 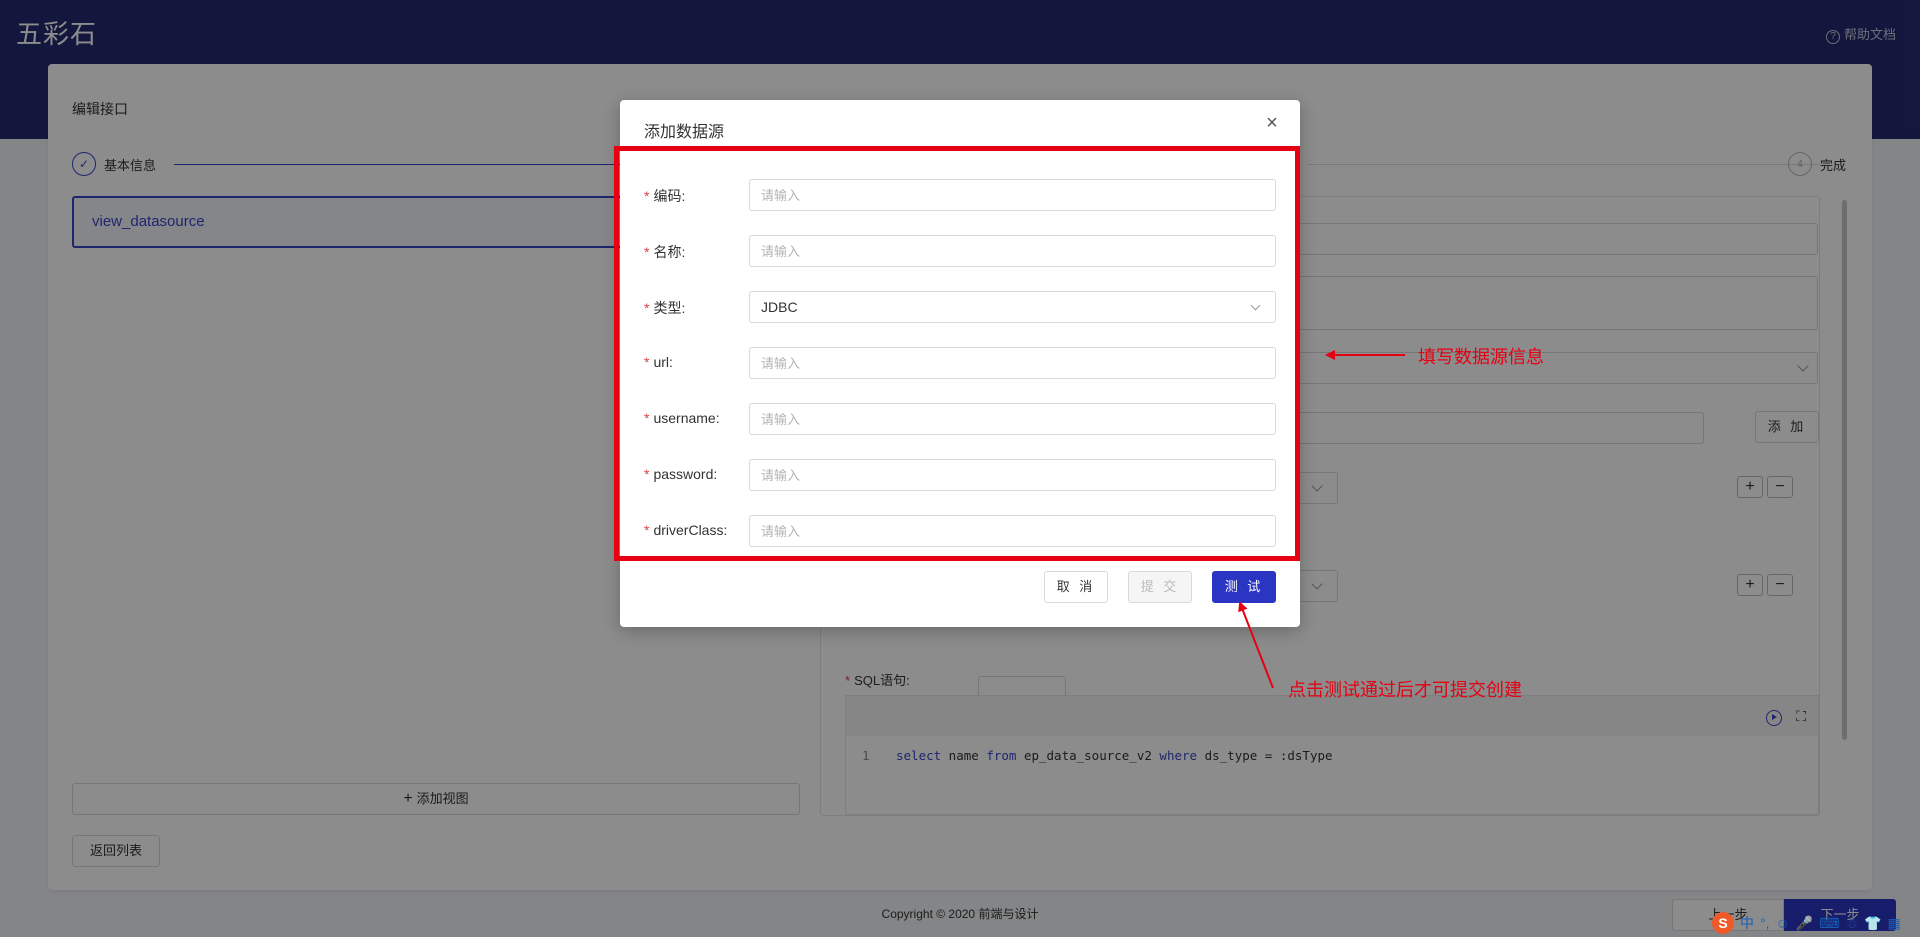 I want to click on close-icon: ×, so click(x=1272, y=123).